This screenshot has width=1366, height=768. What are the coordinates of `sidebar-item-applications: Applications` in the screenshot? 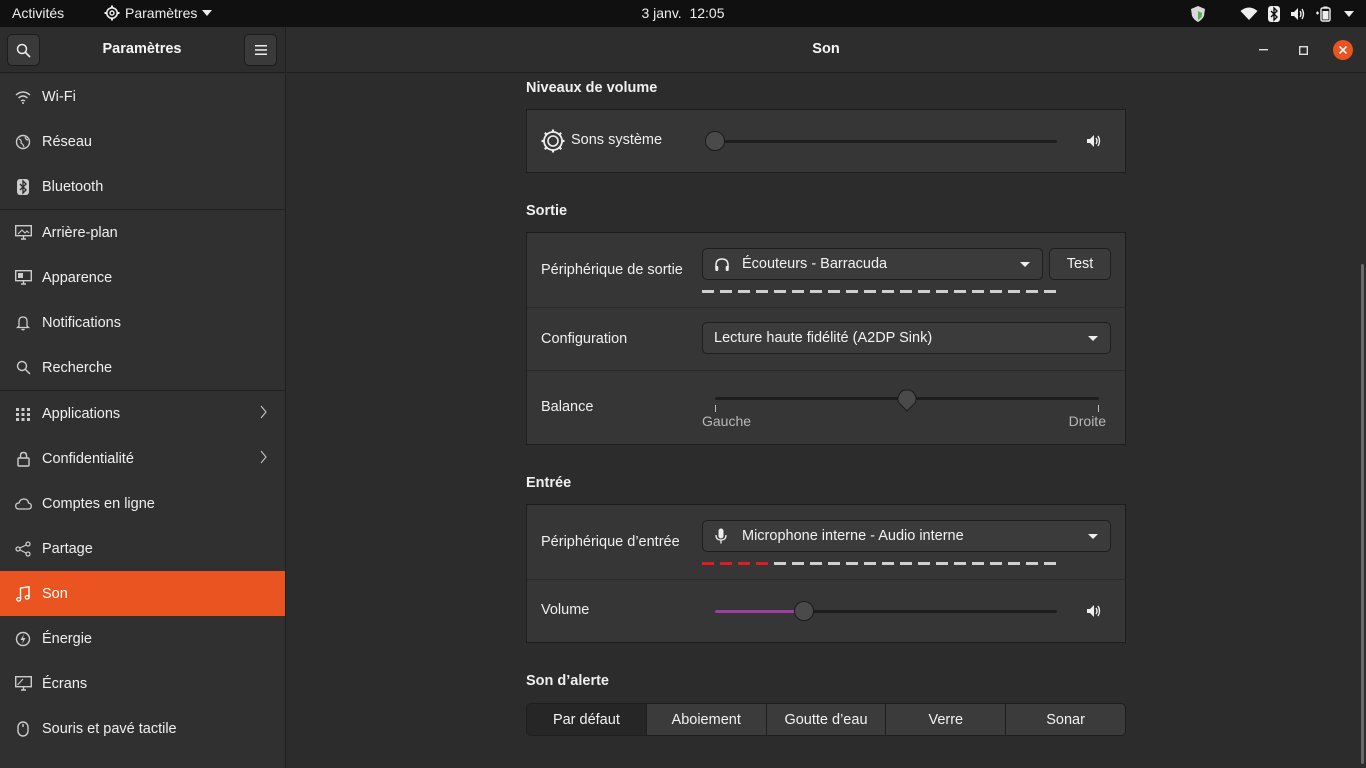 It's located at (142, 413).